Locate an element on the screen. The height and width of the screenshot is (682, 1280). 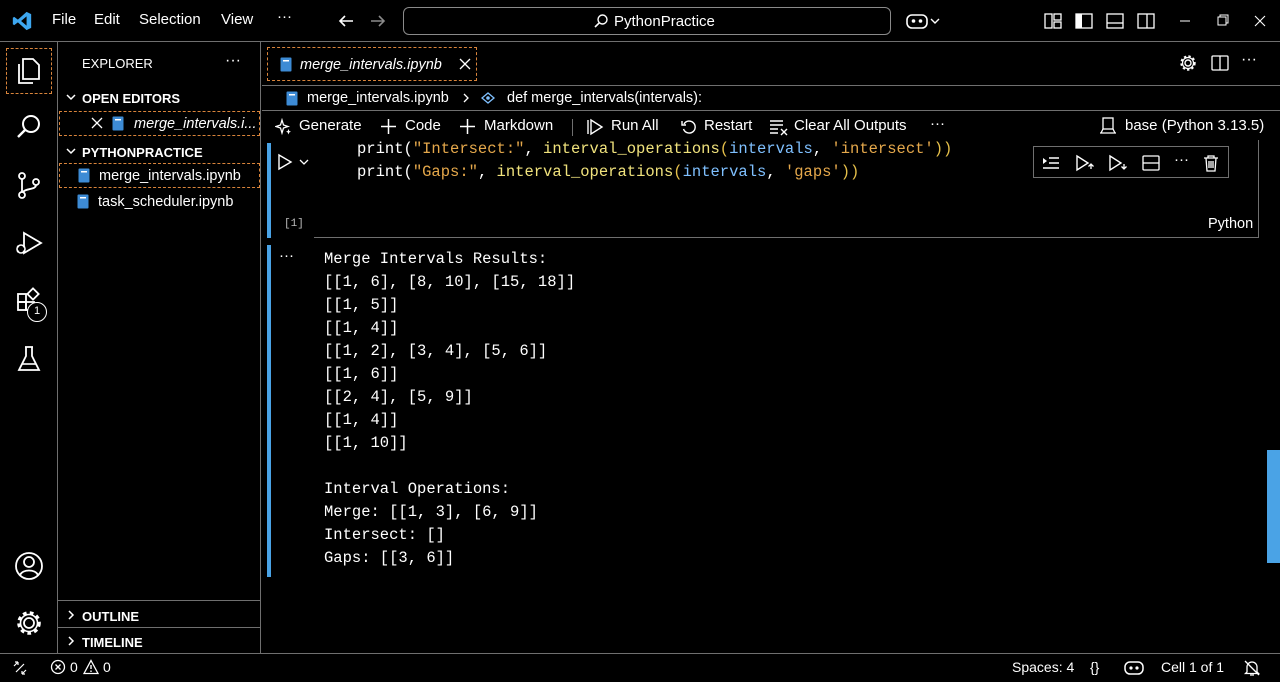
menu-file: File is located at coordinates (64, 19).